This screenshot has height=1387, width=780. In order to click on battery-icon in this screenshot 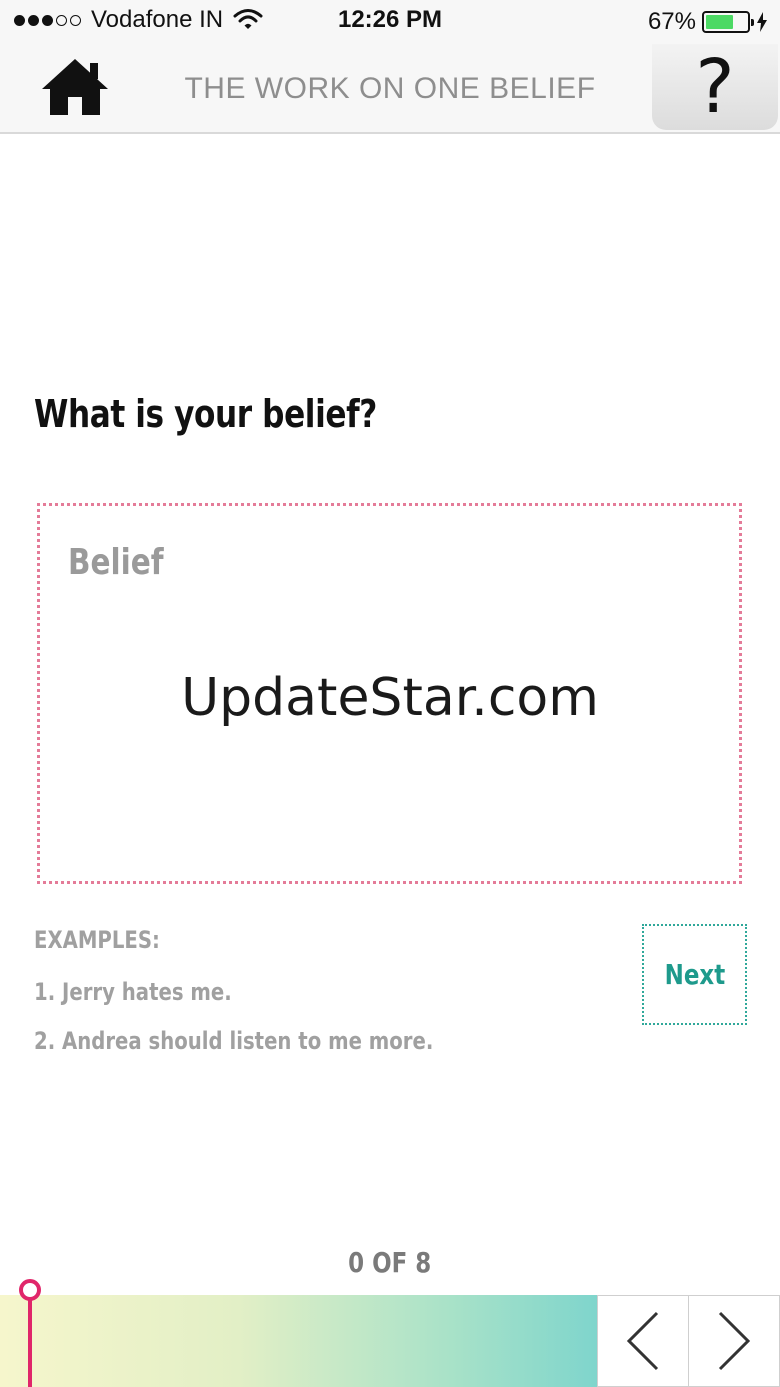, I will do `click(728, 22)`.